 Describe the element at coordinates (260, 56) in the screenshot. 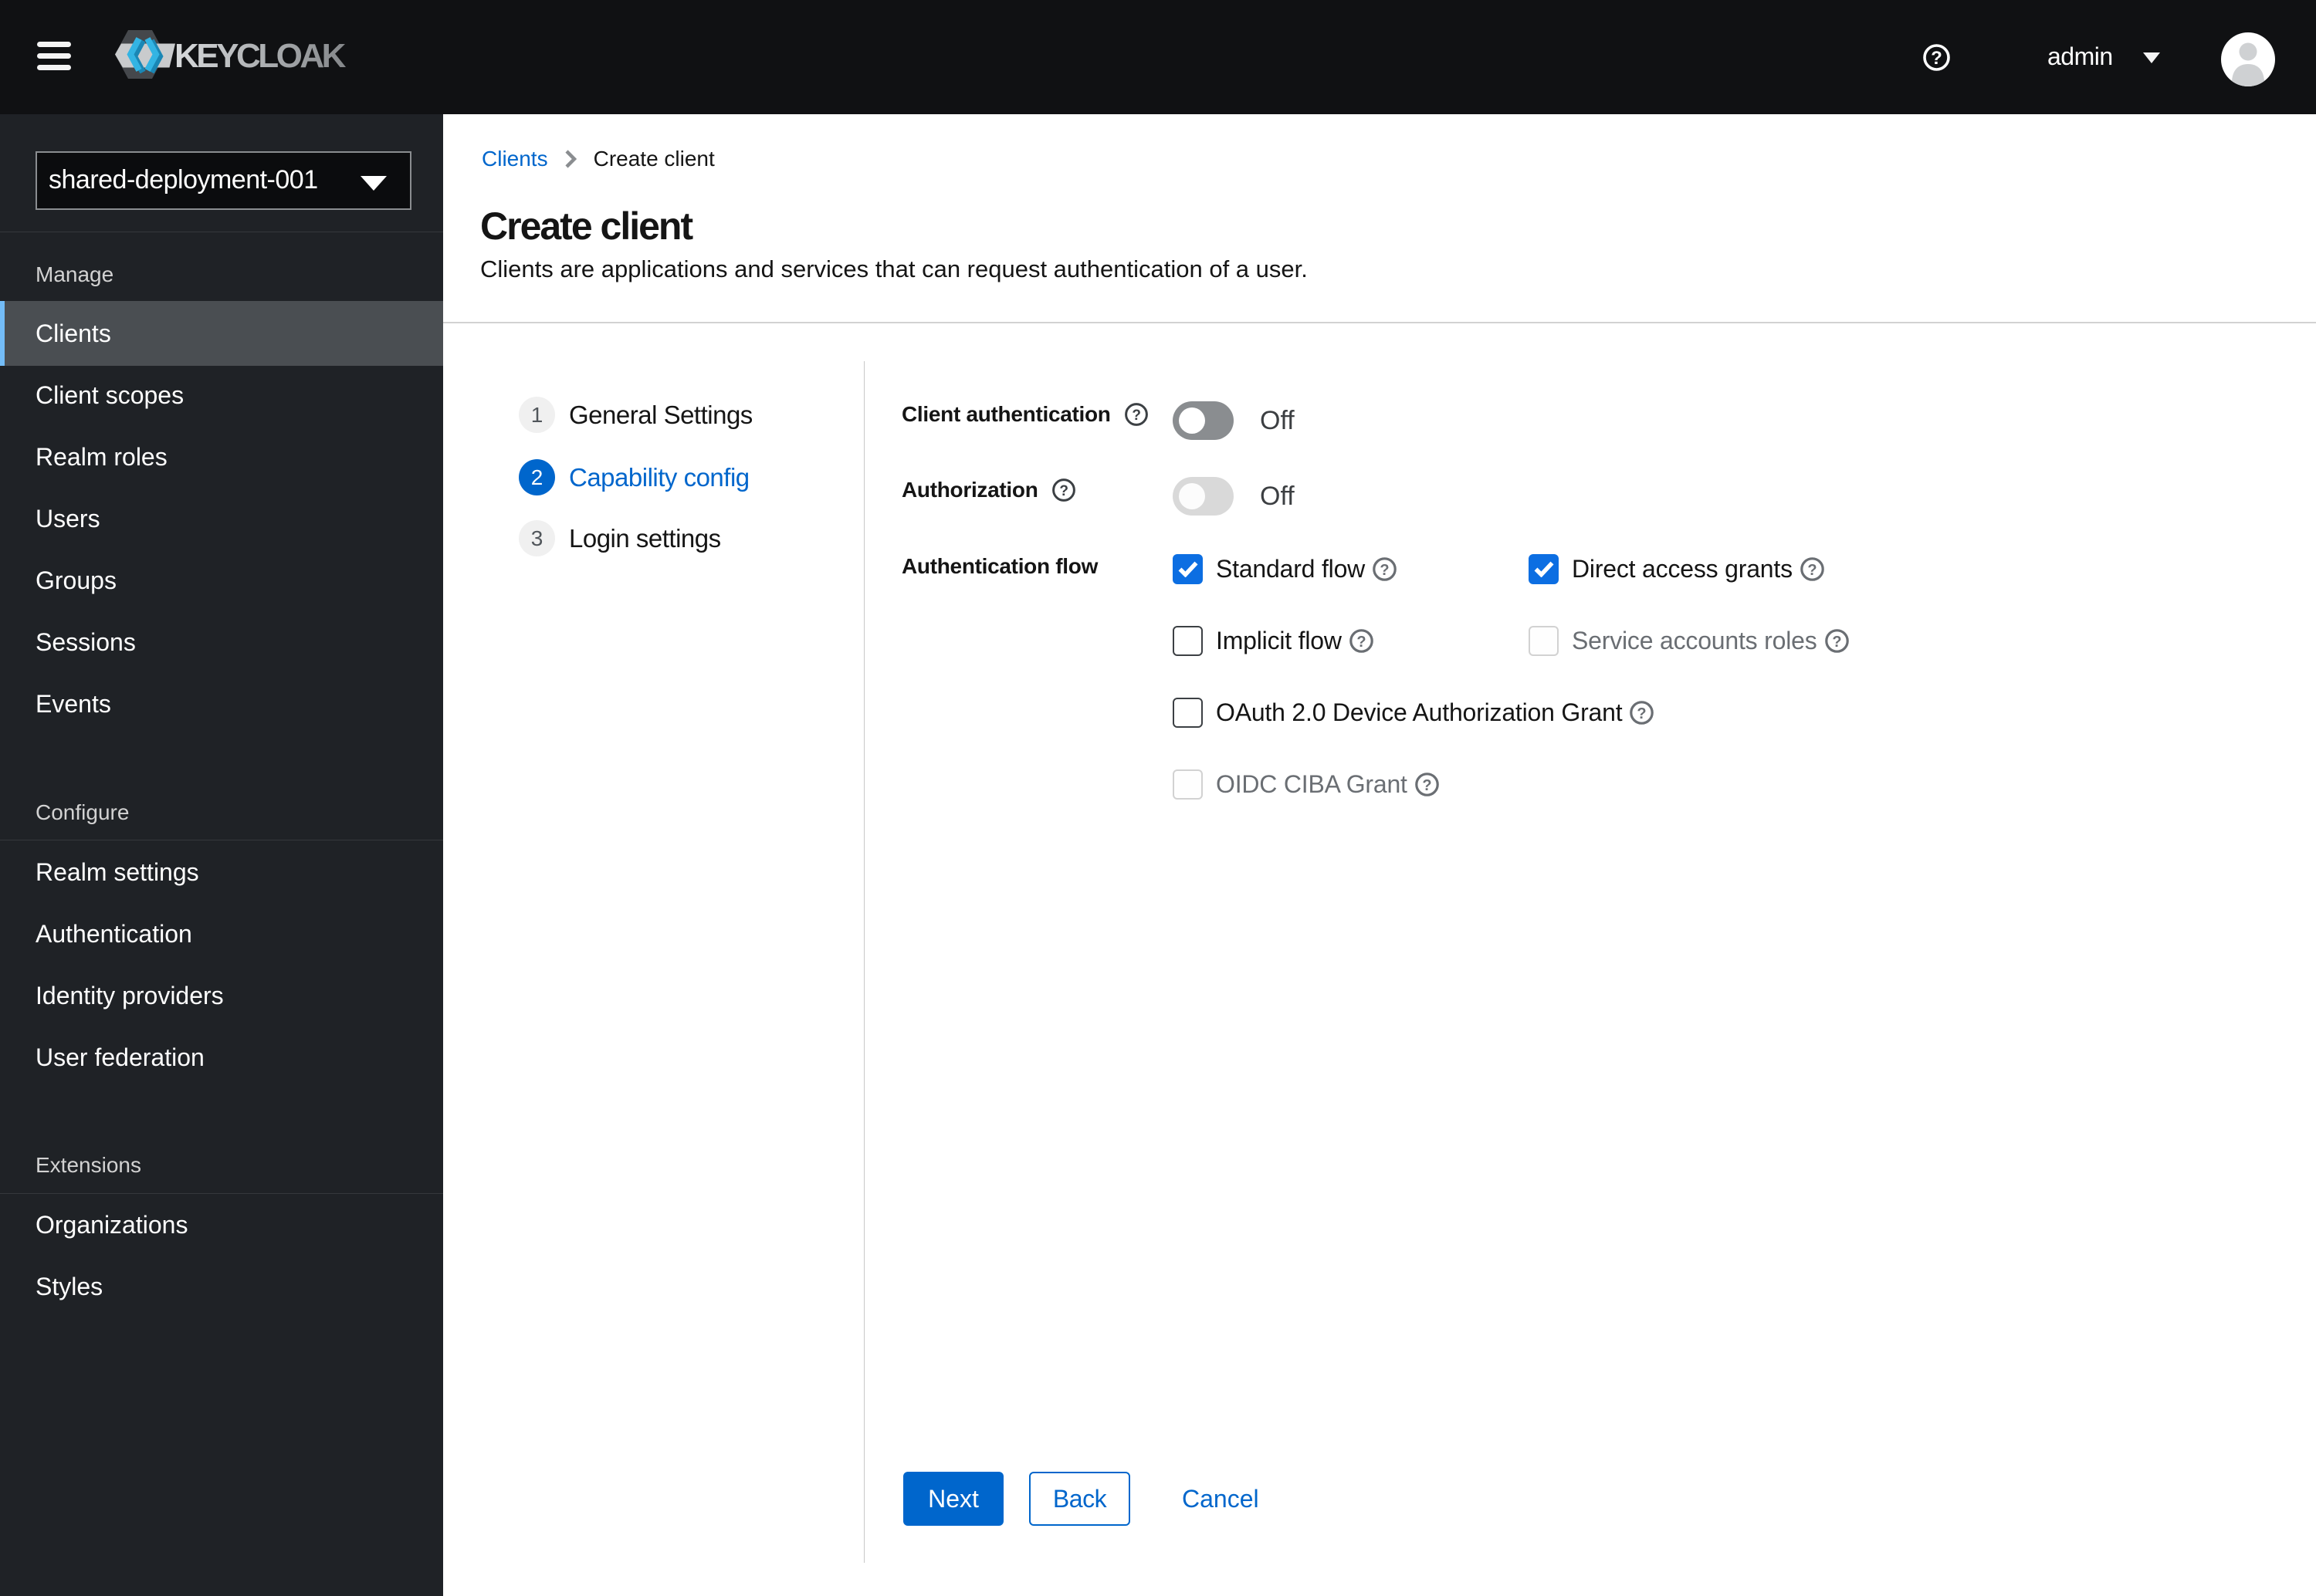

I see `svg-text: KEYCLOAK` at that location.